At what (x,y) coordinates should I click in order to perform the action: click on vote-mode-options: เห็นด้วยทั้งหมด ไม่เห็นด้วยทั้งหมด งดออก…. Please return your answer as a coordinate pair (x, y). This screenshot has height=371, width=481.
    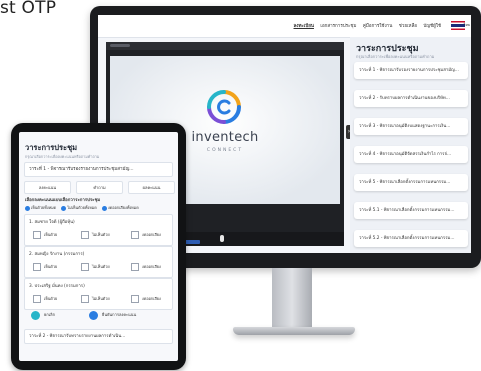
    Looking at the image, I should click on (84, 208).